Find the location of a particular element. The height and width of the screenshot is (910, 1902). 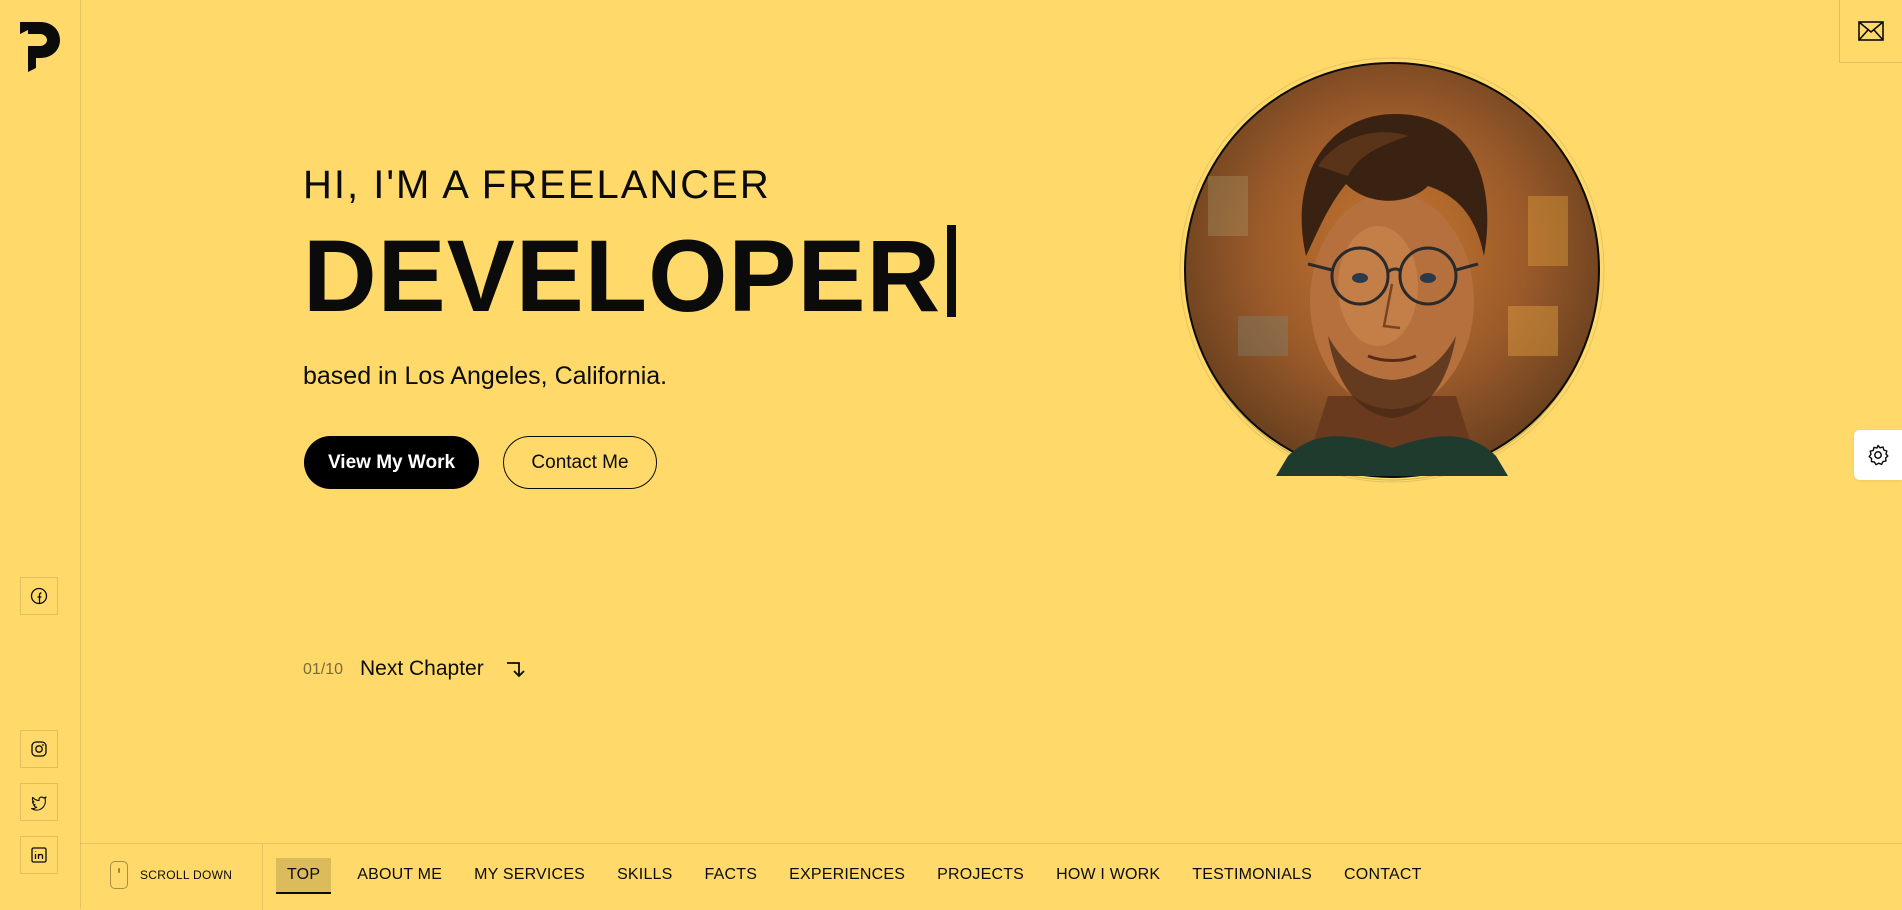

portrait is located at coordinates (1392, 270).